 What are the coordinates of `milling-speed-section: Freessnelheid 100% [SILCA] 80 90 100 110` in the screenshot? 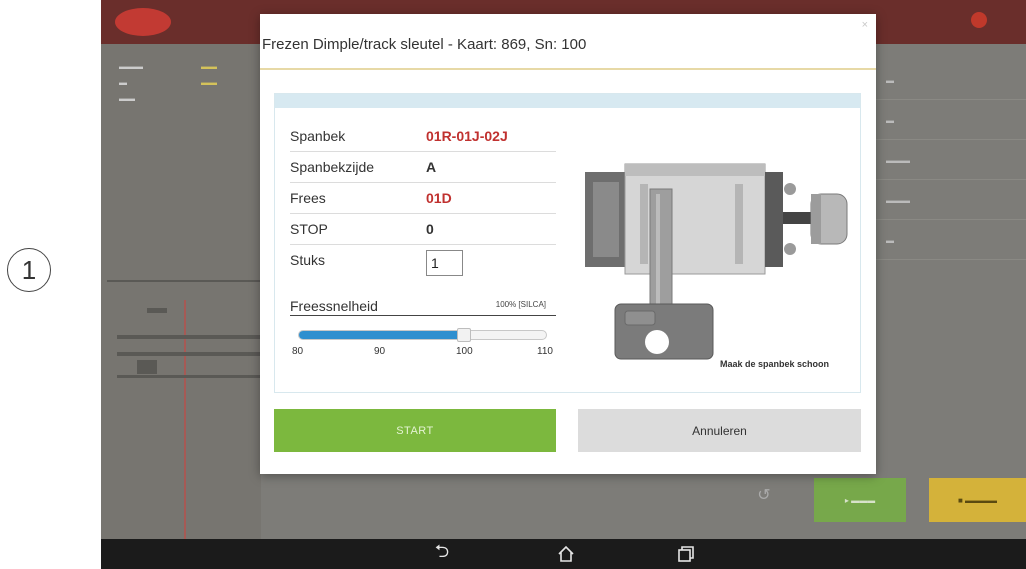 It's located at (423, 326).